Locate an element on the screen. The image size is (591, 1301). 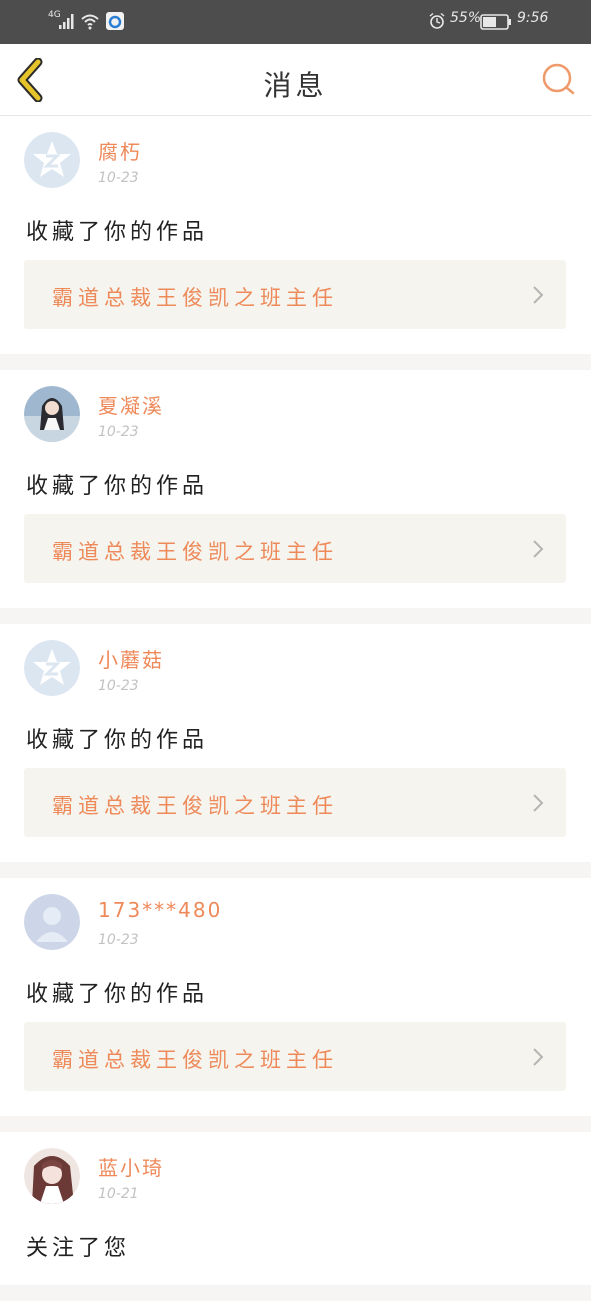
username: 蓝小琦 is located at coordinates (131, 1166).